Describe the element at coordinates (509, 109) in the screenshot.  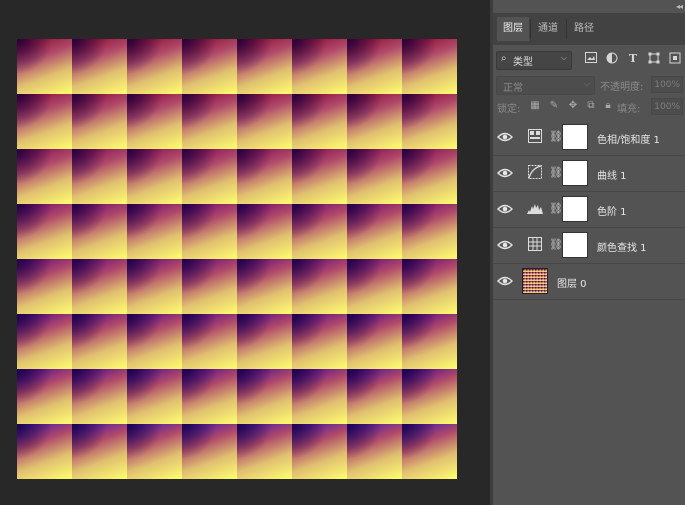
I see `lock-label: 锁定:` at that location.